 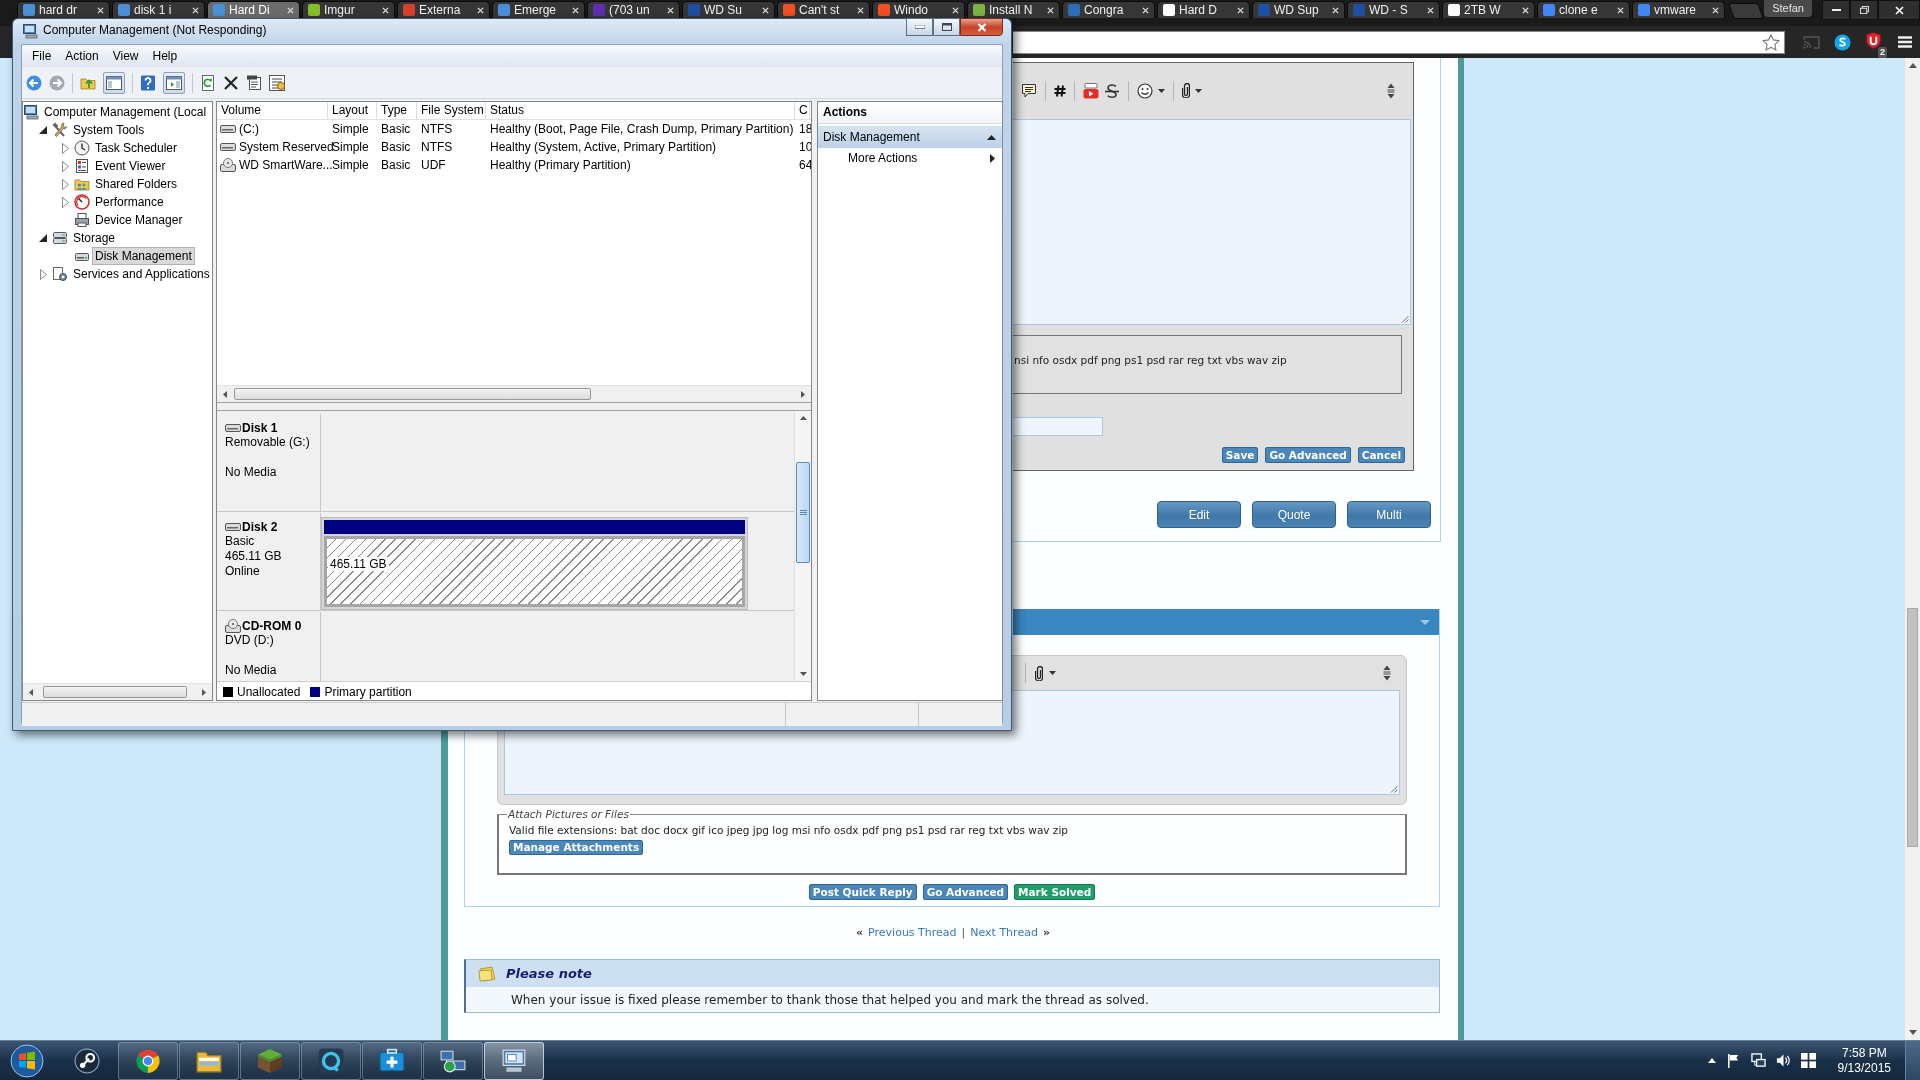 I want to click on menu-item: Help, so click(x=165, y=56).